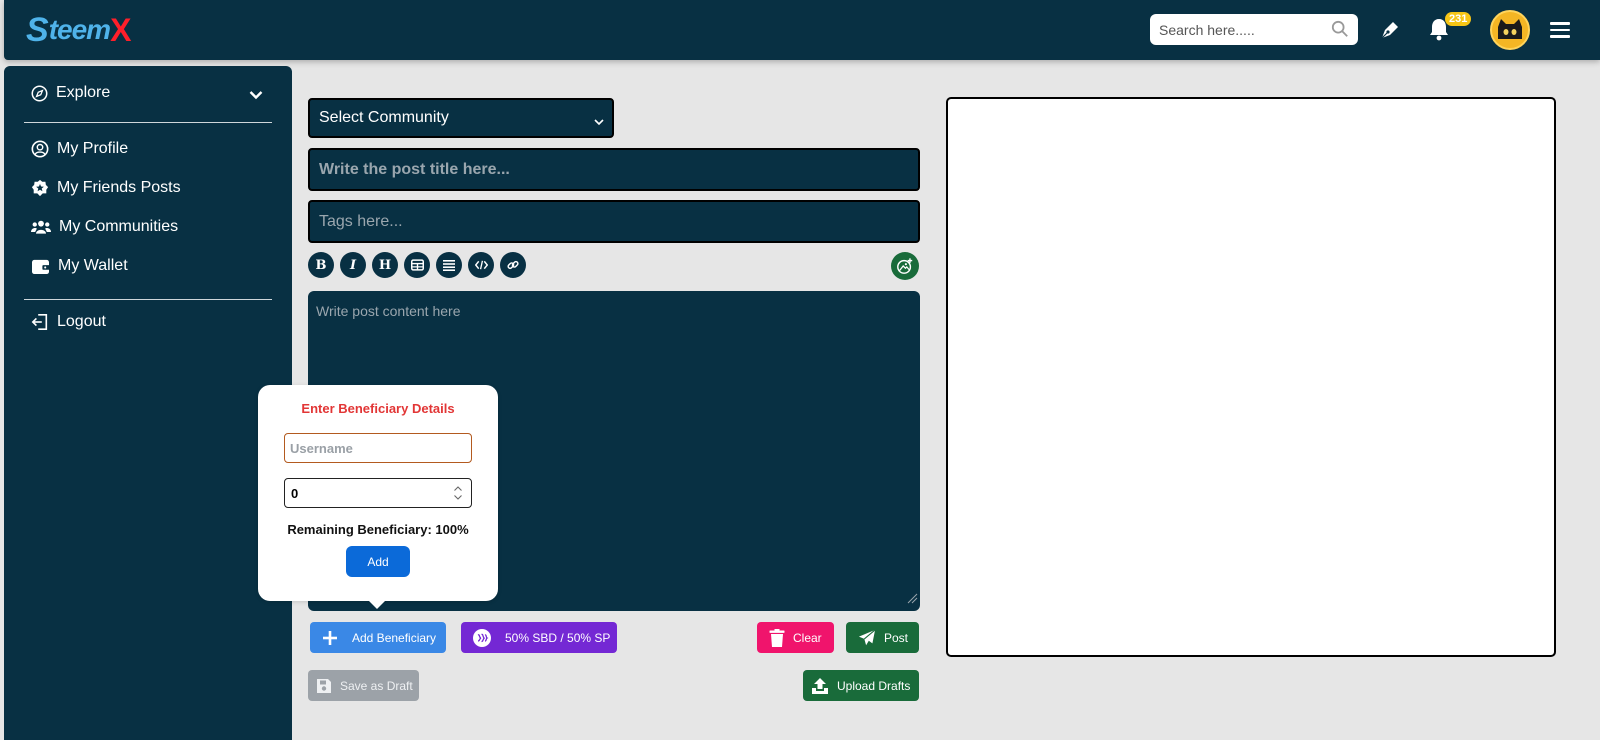  I want to click on clear-button: Clear, so click(795, 637).